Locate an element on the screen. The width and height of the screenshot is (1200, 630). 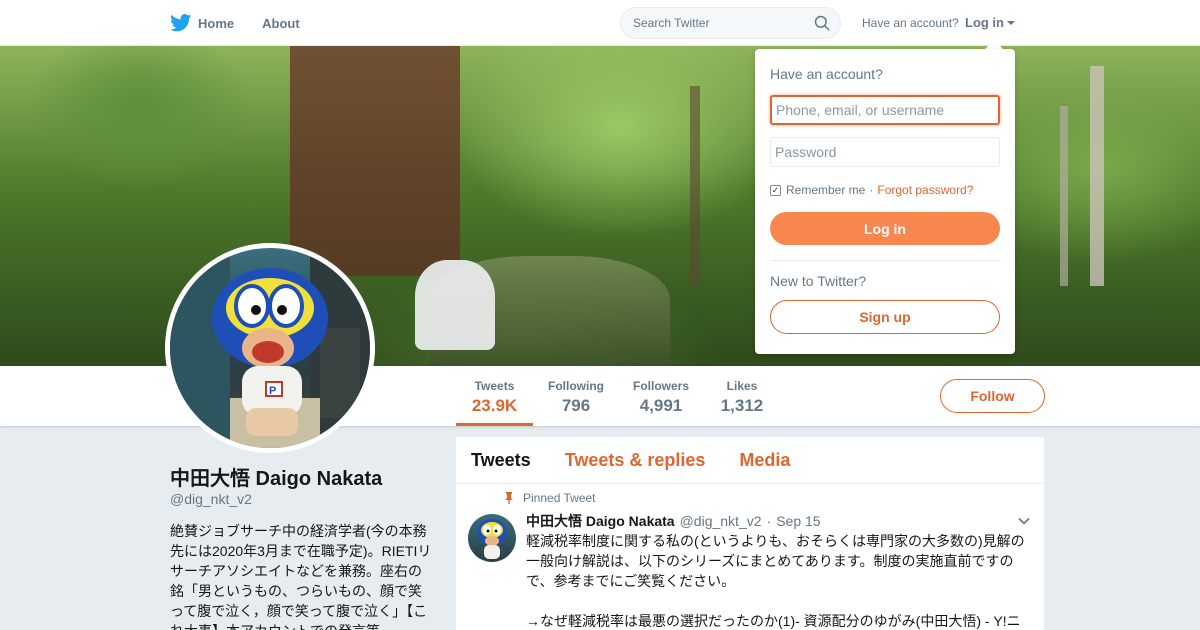
tweet-avatar is located at coordinates (492, 538).